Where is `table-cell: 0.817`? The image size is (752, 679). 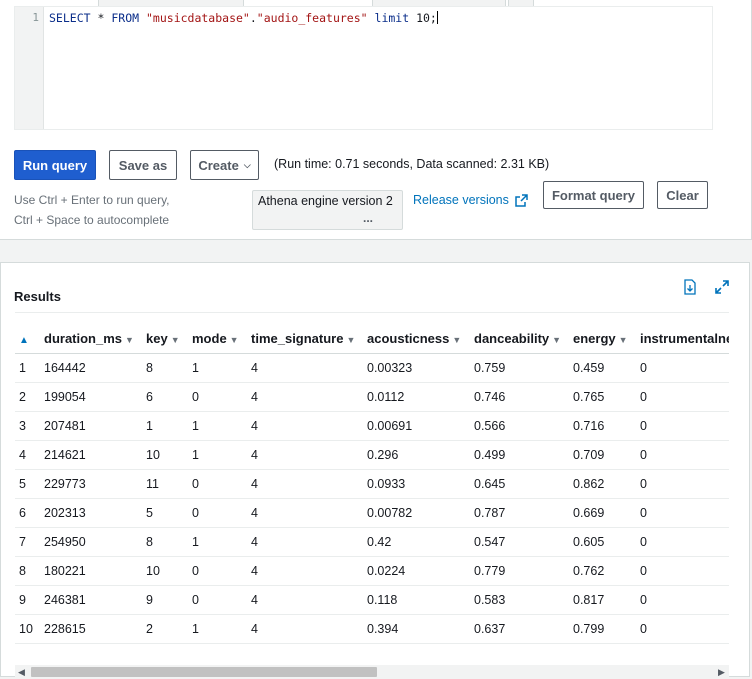
table-cell: 0.817 is located at coordinates (602, 600).